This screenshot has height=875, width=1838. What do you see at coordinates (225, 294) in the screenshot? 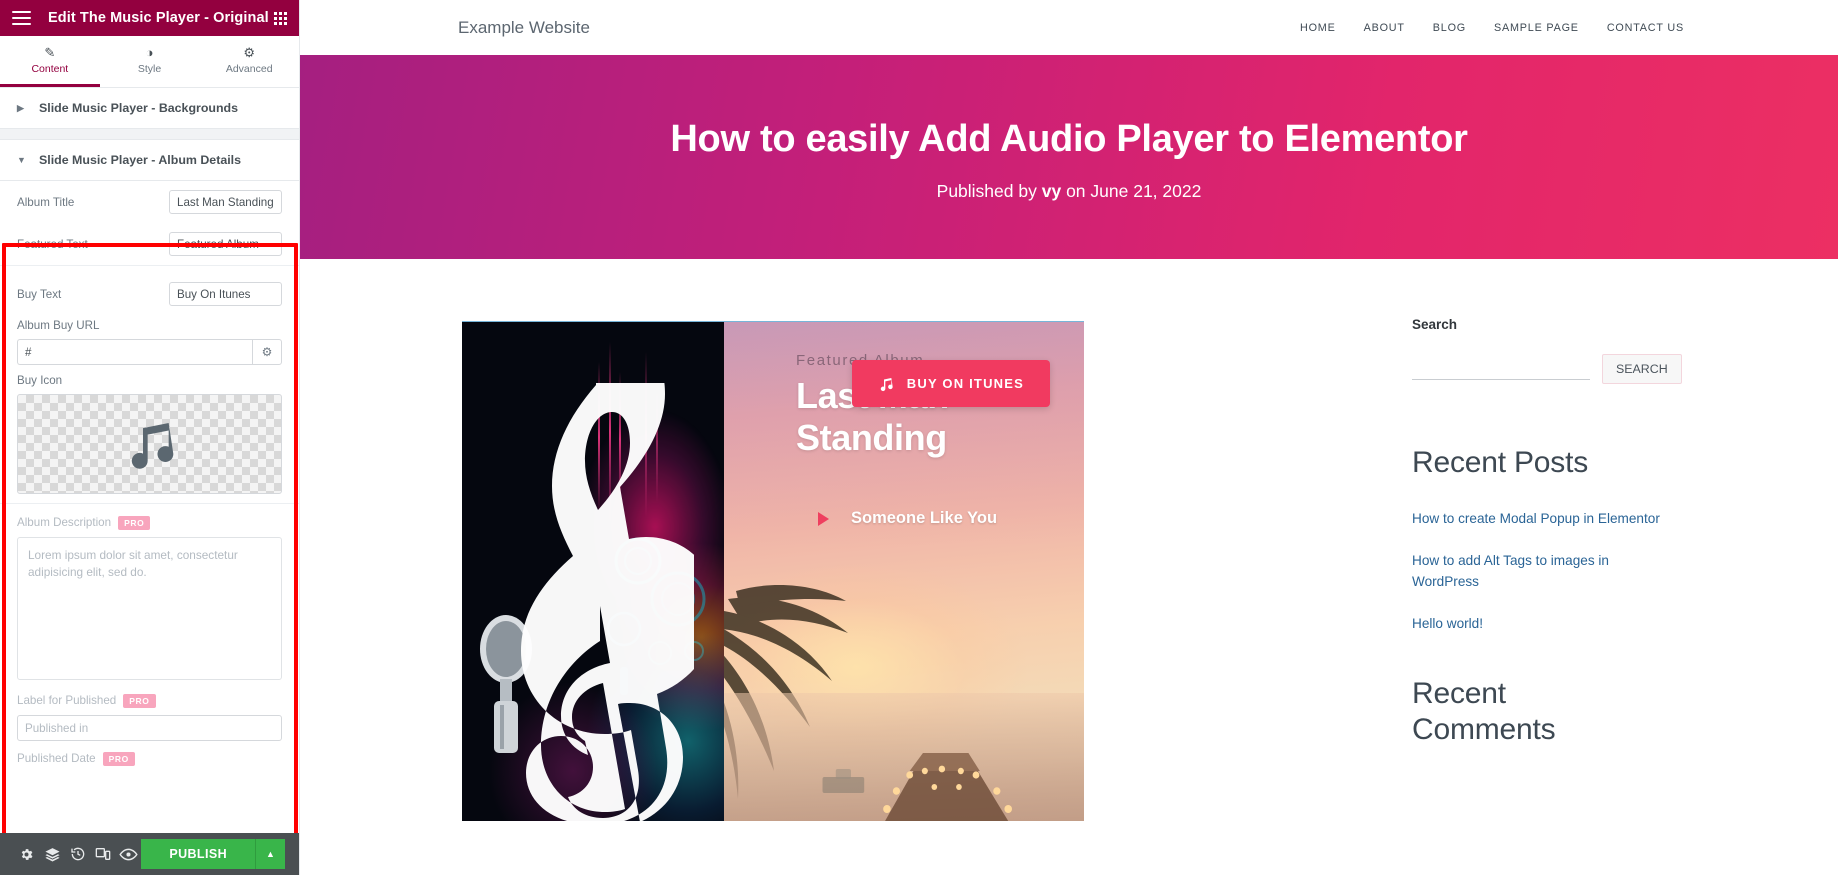
I see `buy-text-input` at bounding box center [225, 294].